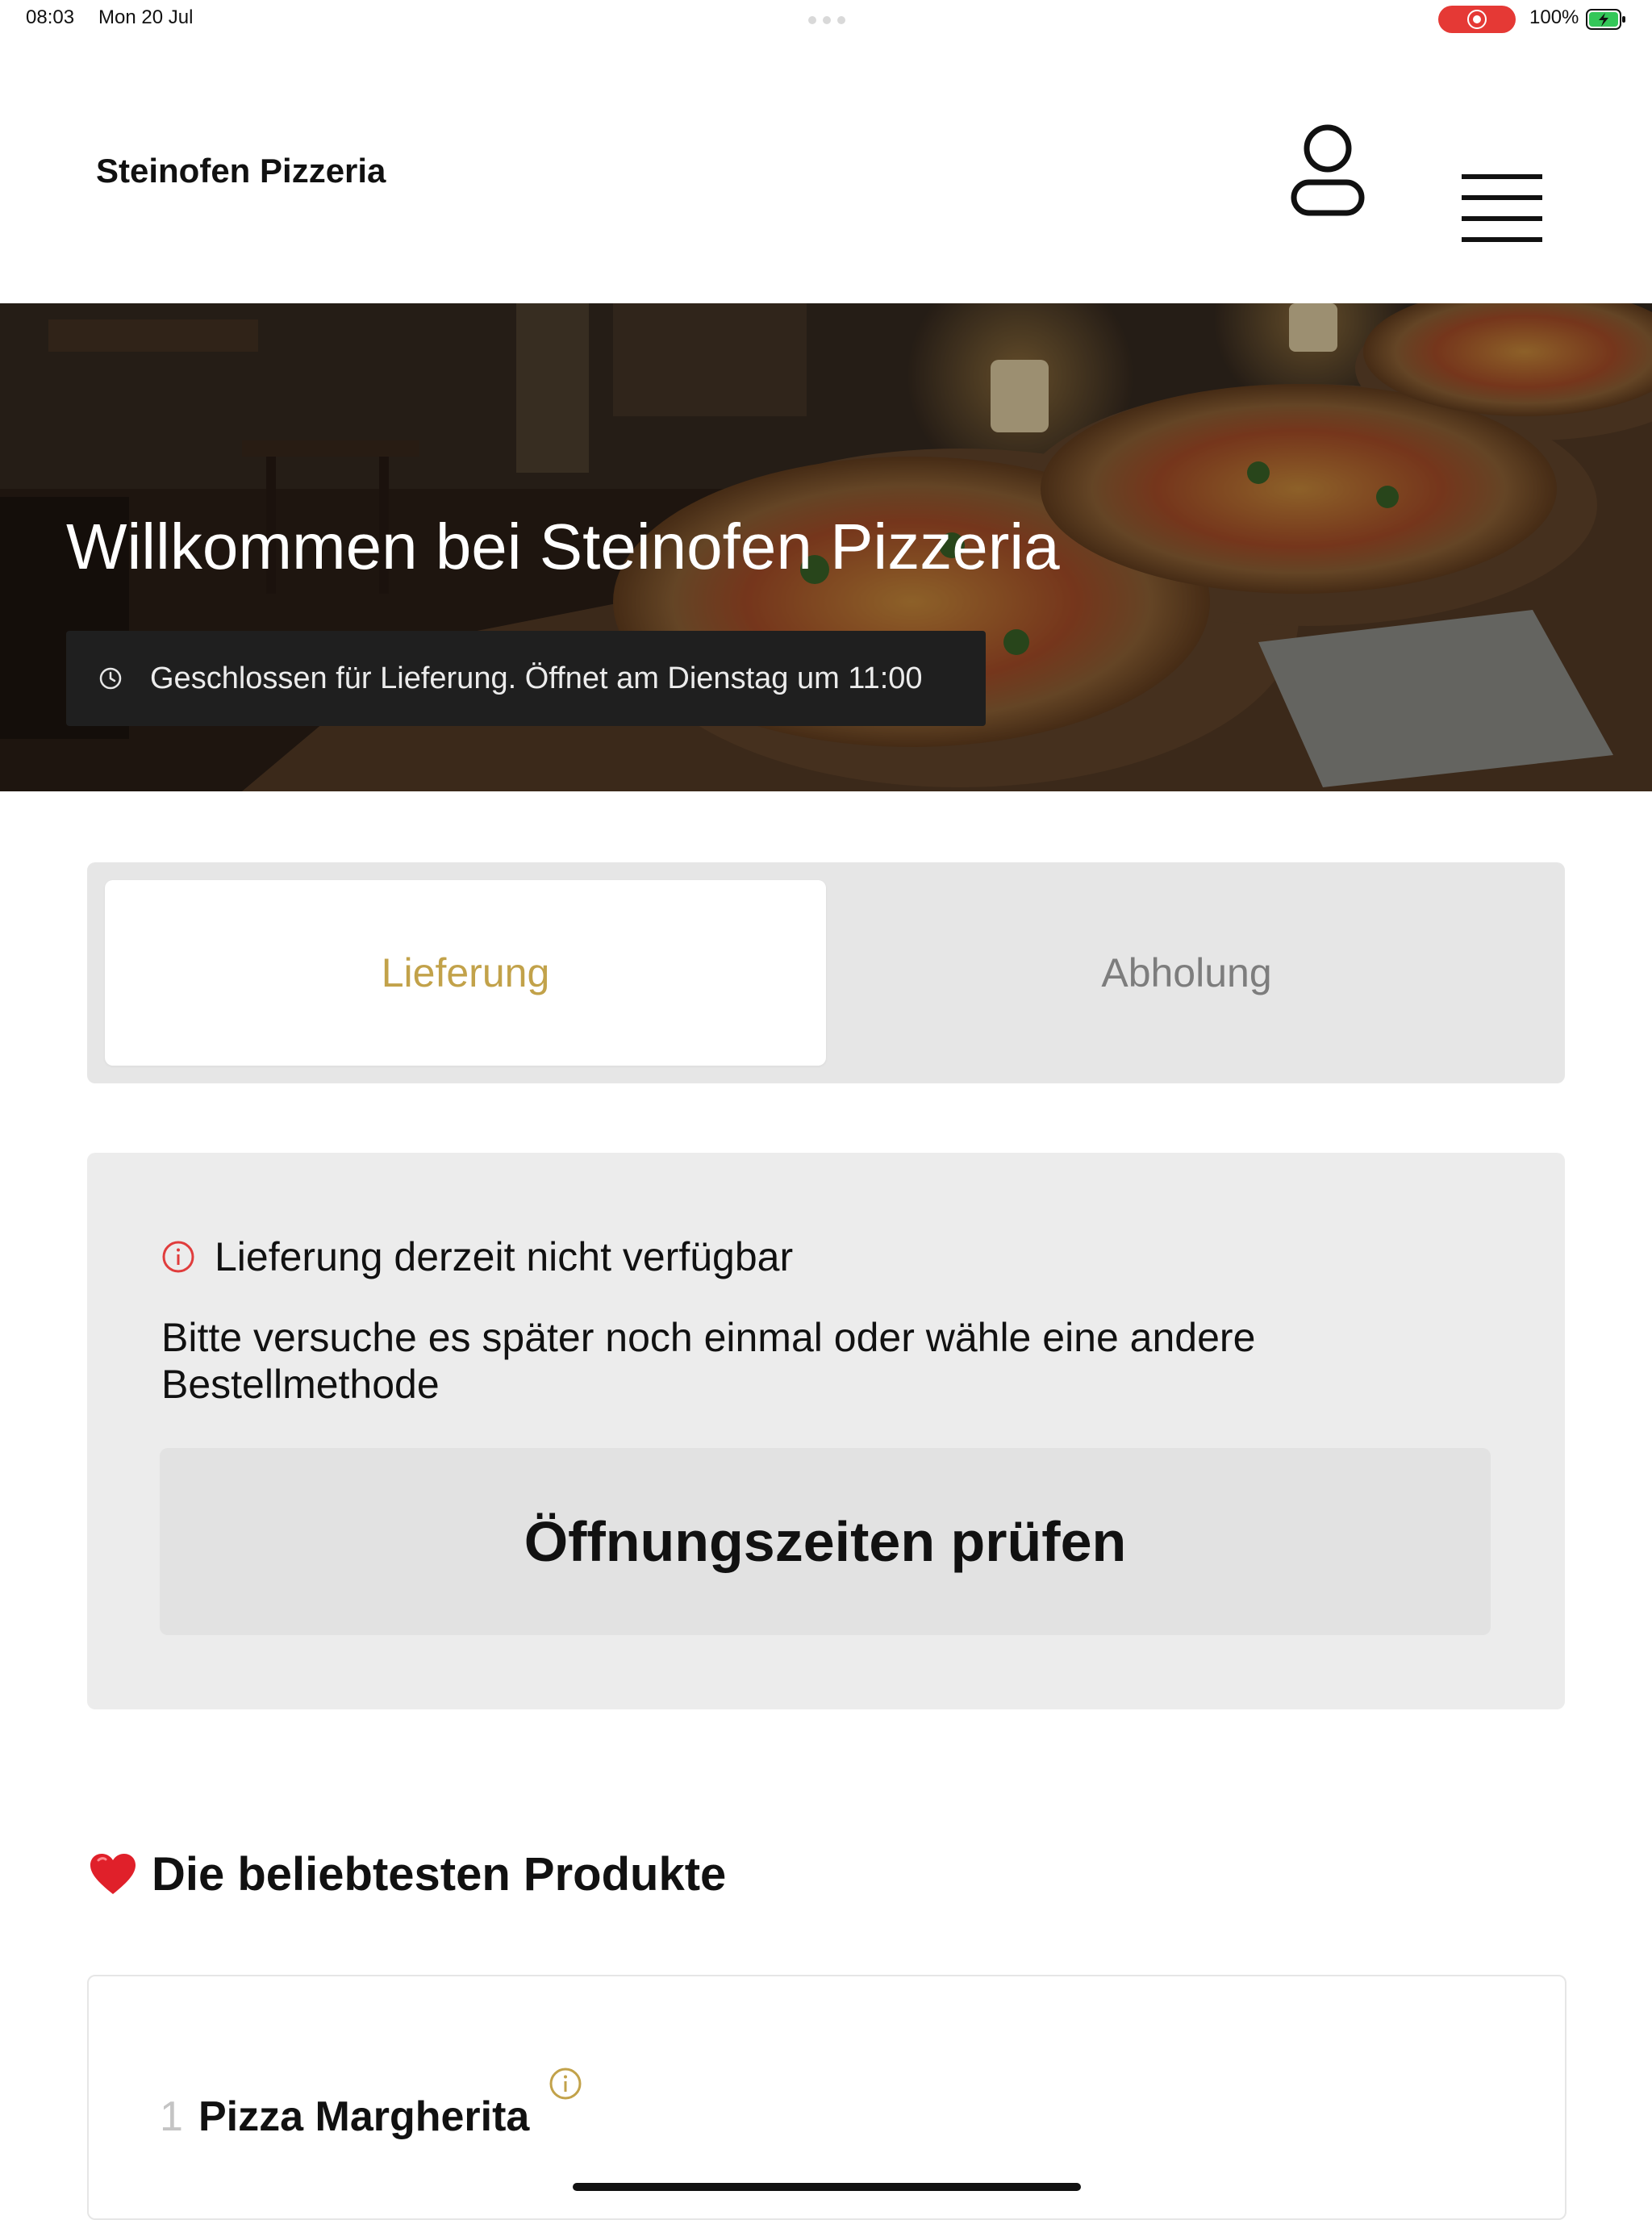  What do you see at coordinates (1187, 973) in the screenshot?
I see `tab-abholung: Abholung` at bounding box center [1187, 973].